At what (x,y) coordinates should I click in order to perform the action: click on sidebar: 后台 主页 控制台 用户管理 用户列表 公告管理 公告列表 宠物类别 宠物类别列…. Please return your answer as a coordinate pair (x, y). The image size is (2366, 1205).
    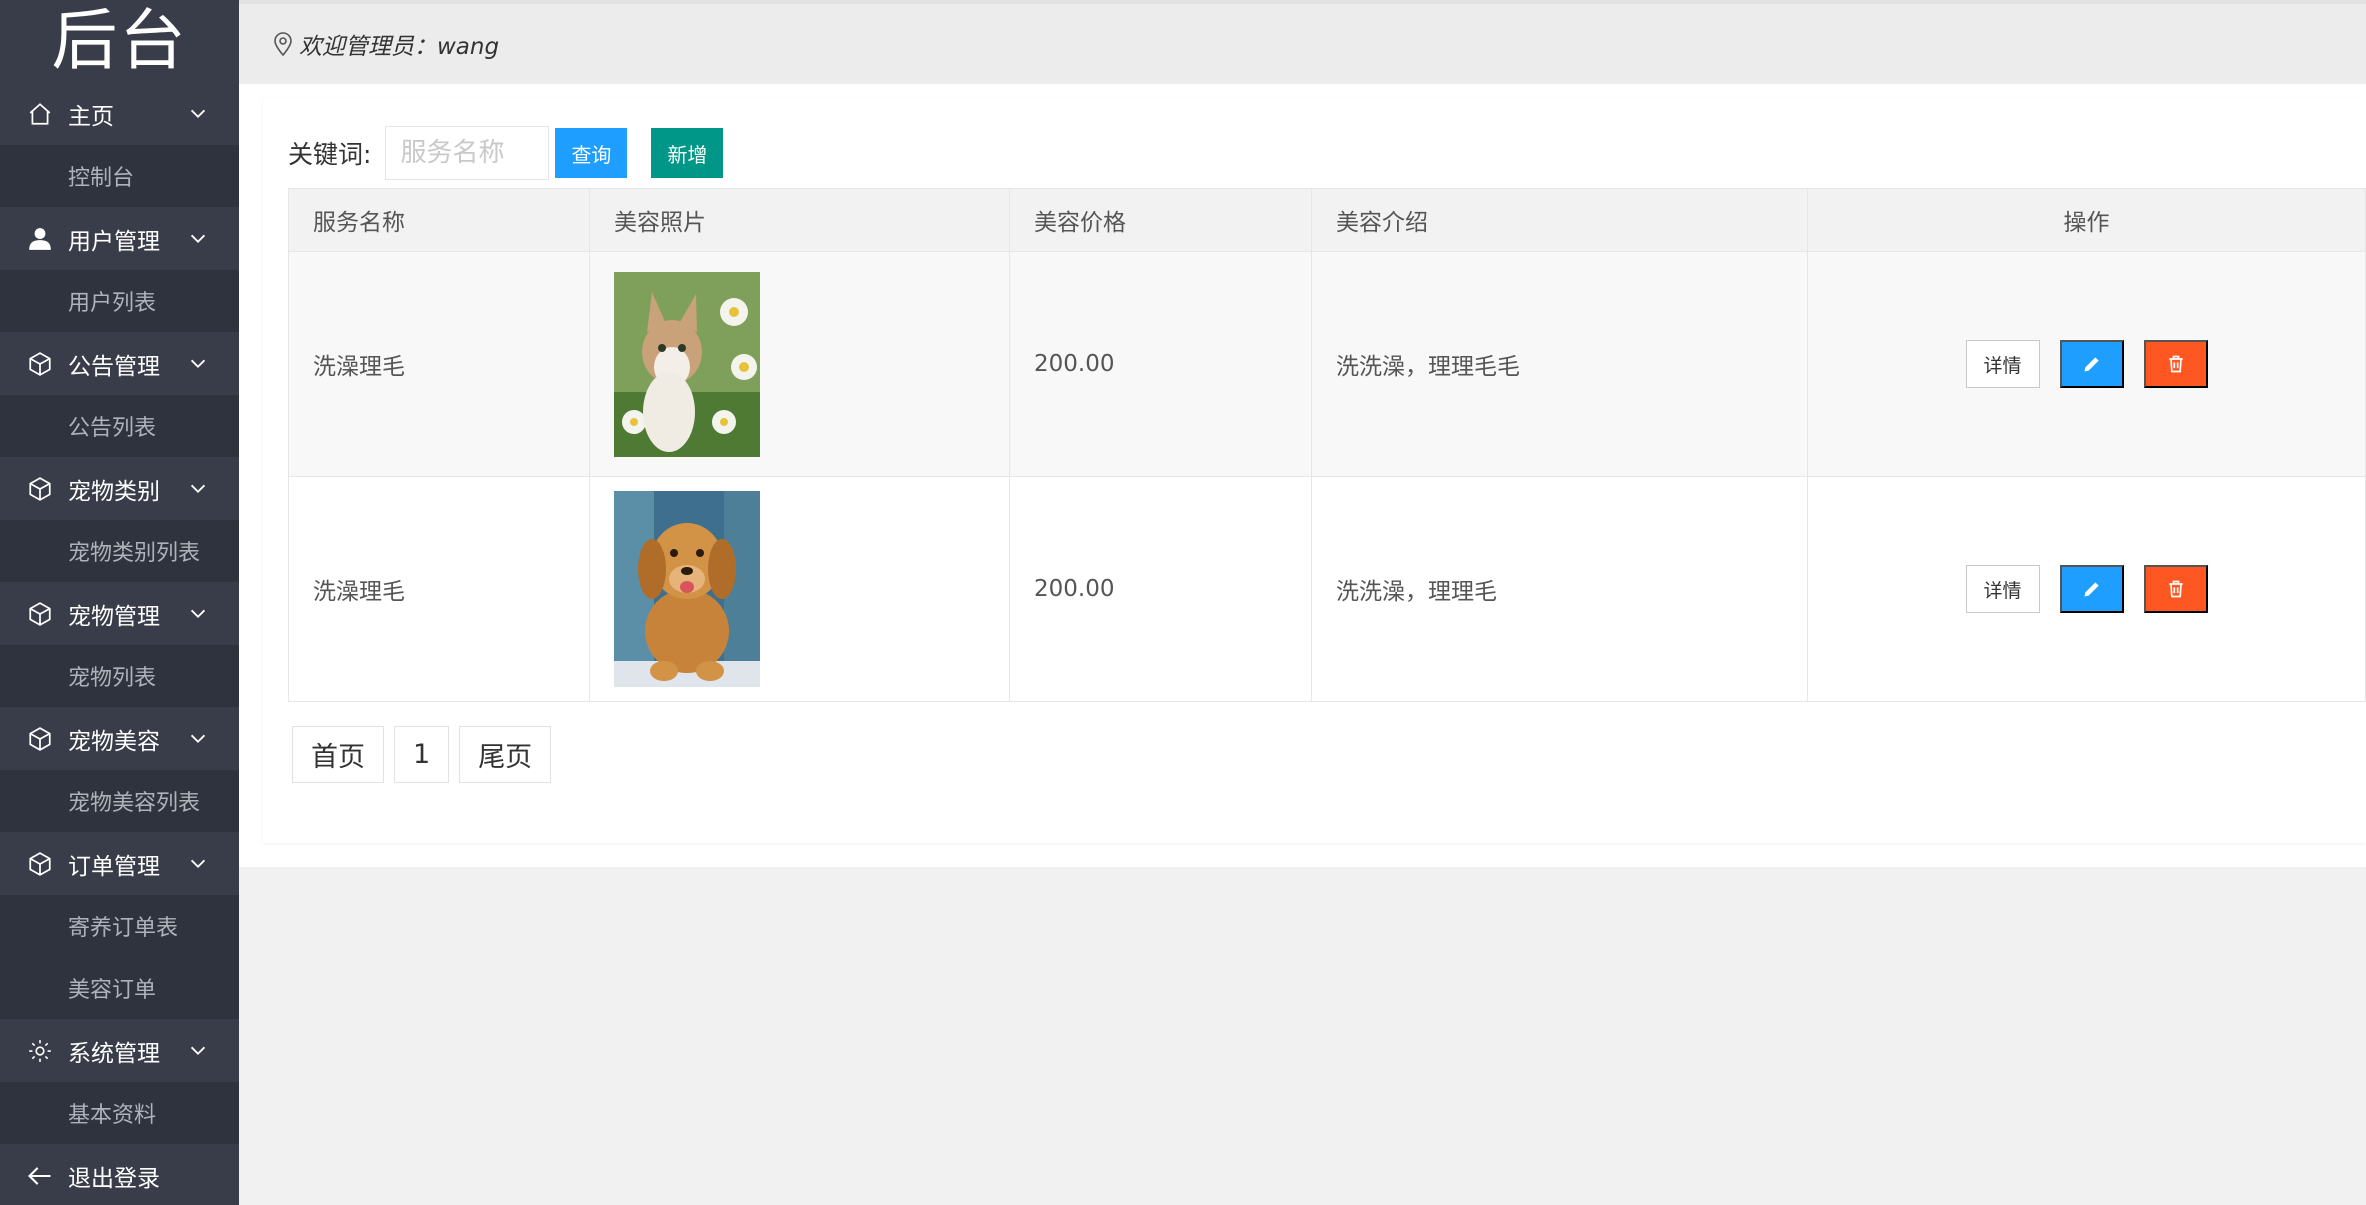
    Looking at the image, I should click on (119, 602).